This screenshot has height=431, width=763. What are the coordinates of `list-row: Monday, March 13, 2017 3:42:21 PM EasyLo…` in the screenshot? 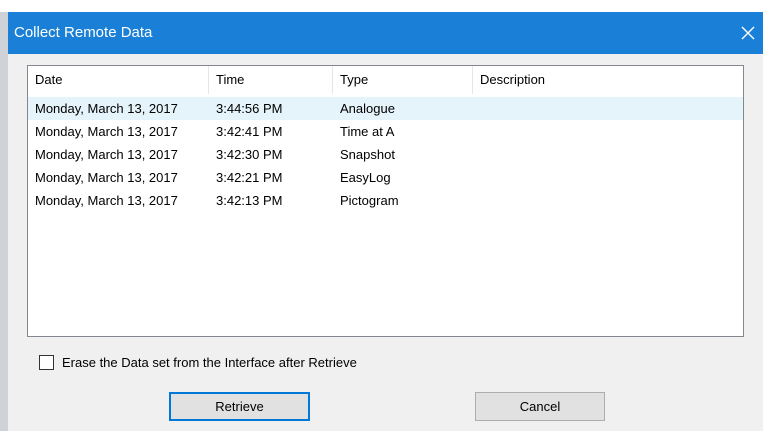 It's located at (385, 177).